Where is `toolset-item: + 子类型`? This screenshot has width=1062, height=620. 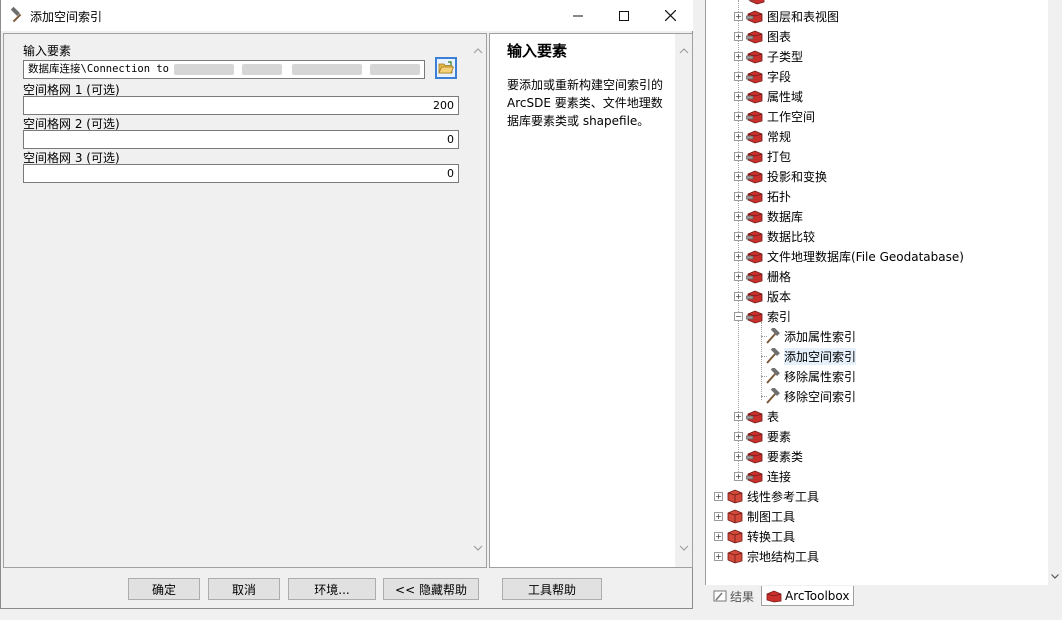 toolset-item: + 子类型 is located at coordinates (768, 56).